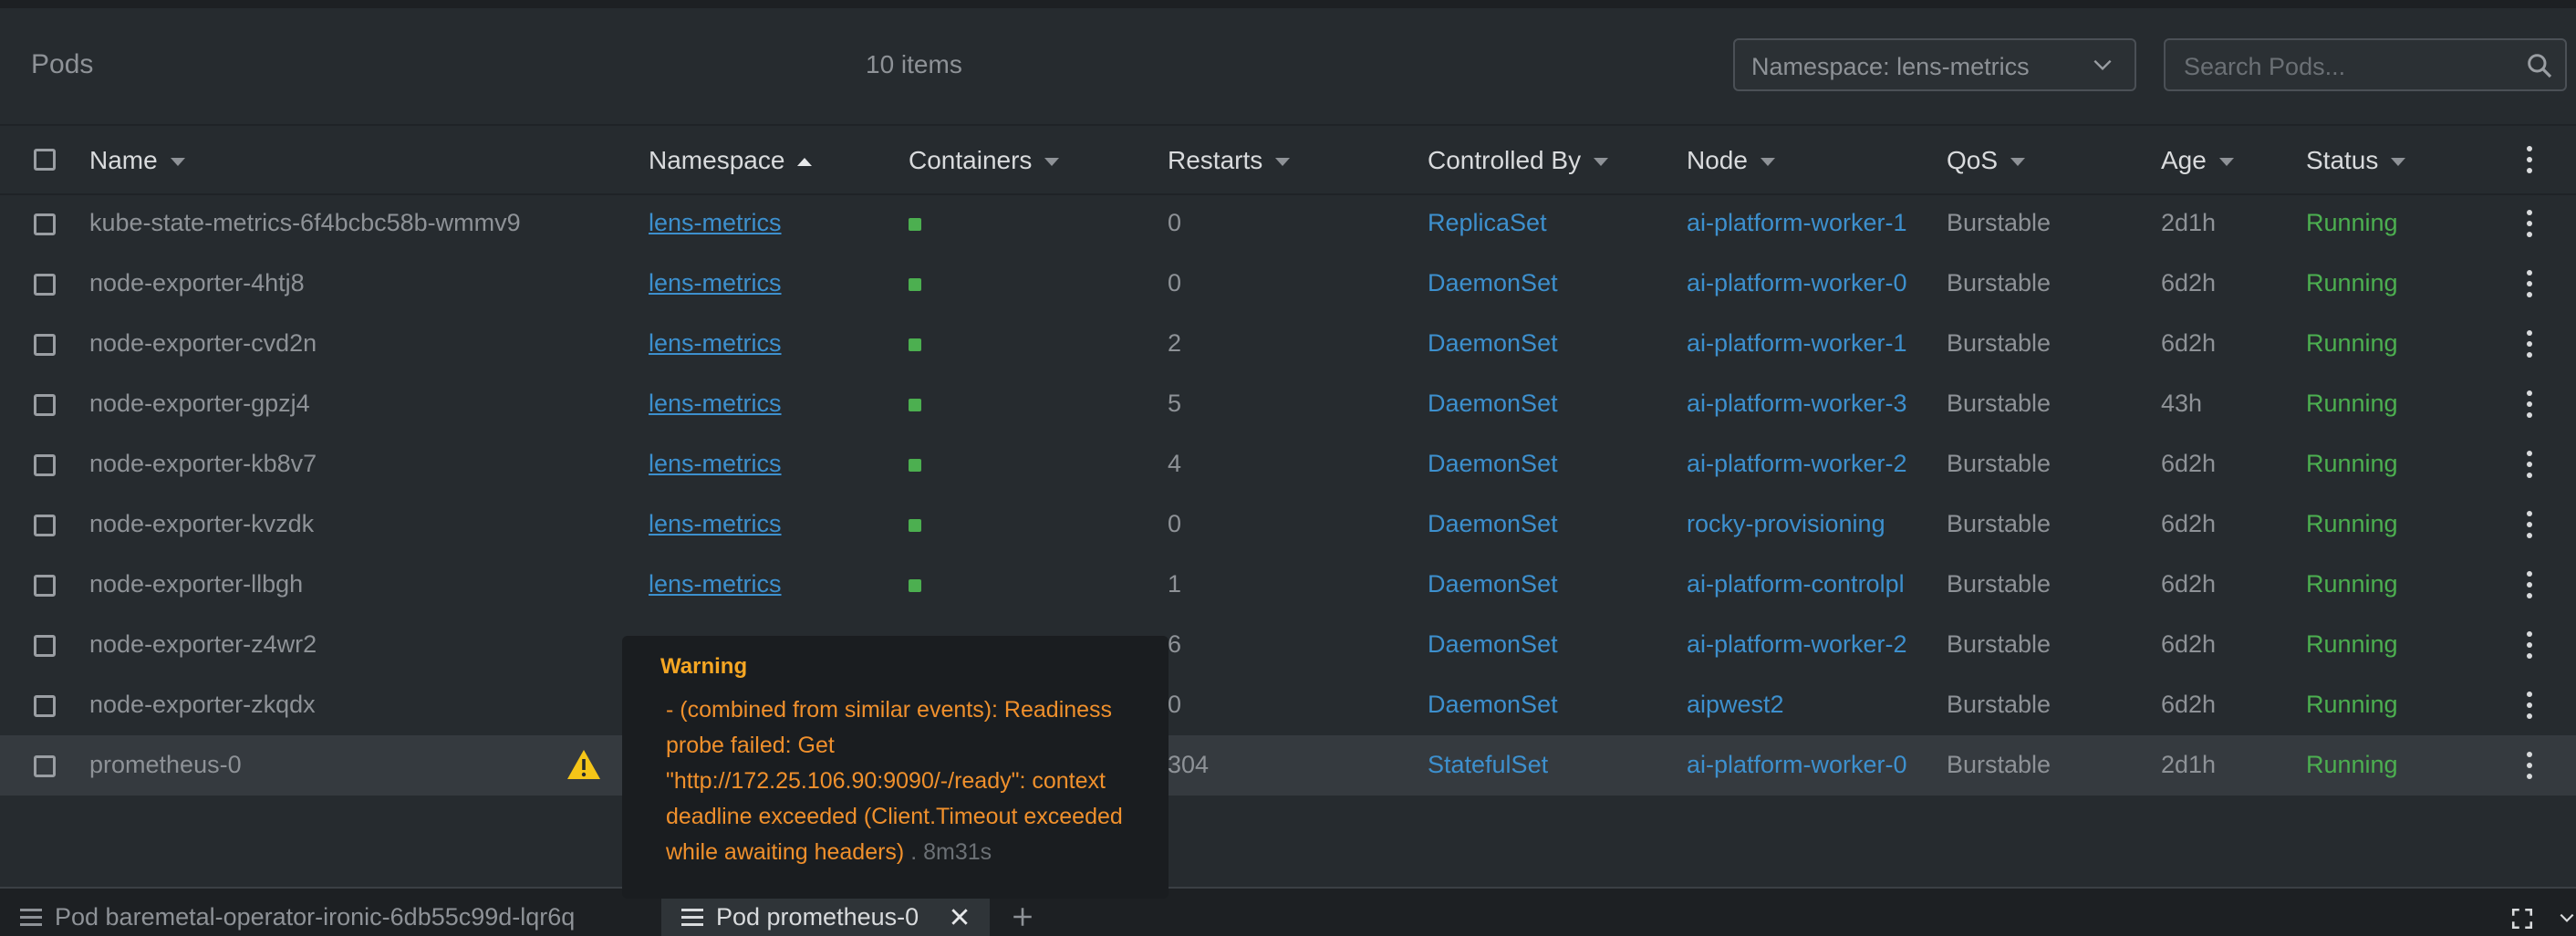 The height and width of the screenshot is (936, 2576). What do you see at coordinates (2197, 160) in the screenshot?
I see `column-header-age: Age` at bounding box center [2197, 160].